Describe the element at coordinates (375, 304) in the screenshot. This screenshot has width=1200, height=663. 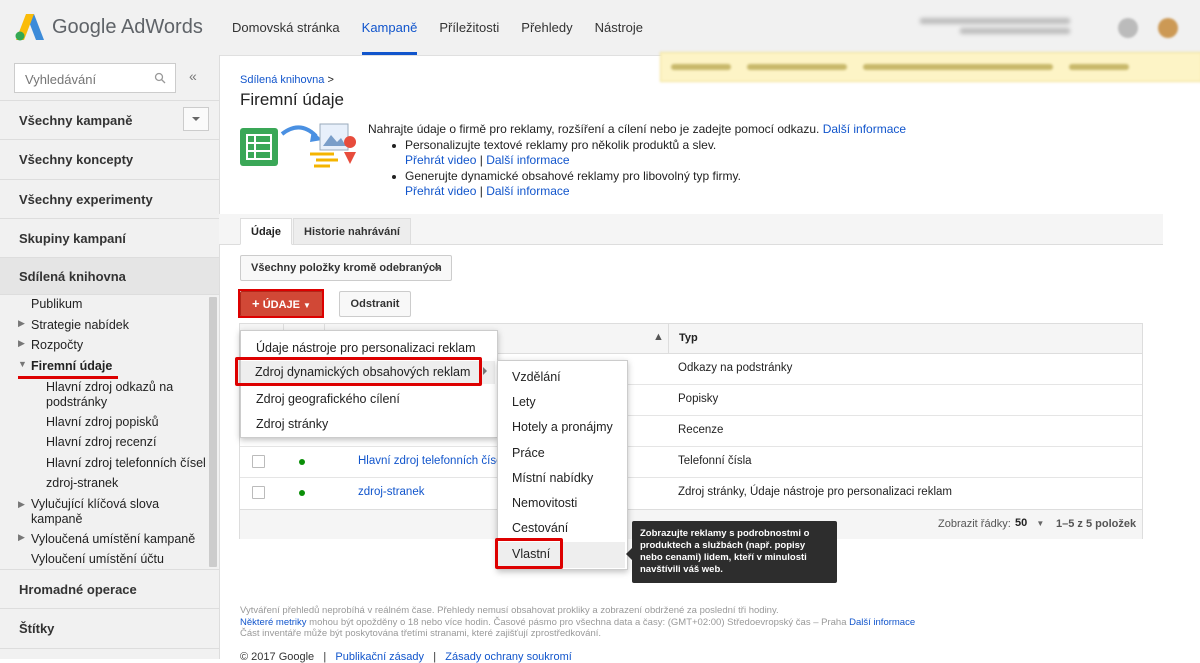
I see `remove-button: Odstranit` at that location.